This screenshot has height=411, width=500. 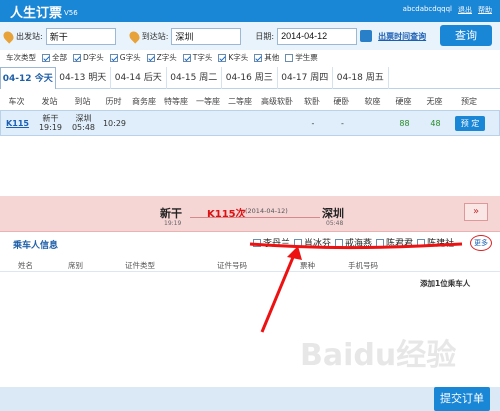 I want to click on col-header: 特等座, so click(x=176, y=101).